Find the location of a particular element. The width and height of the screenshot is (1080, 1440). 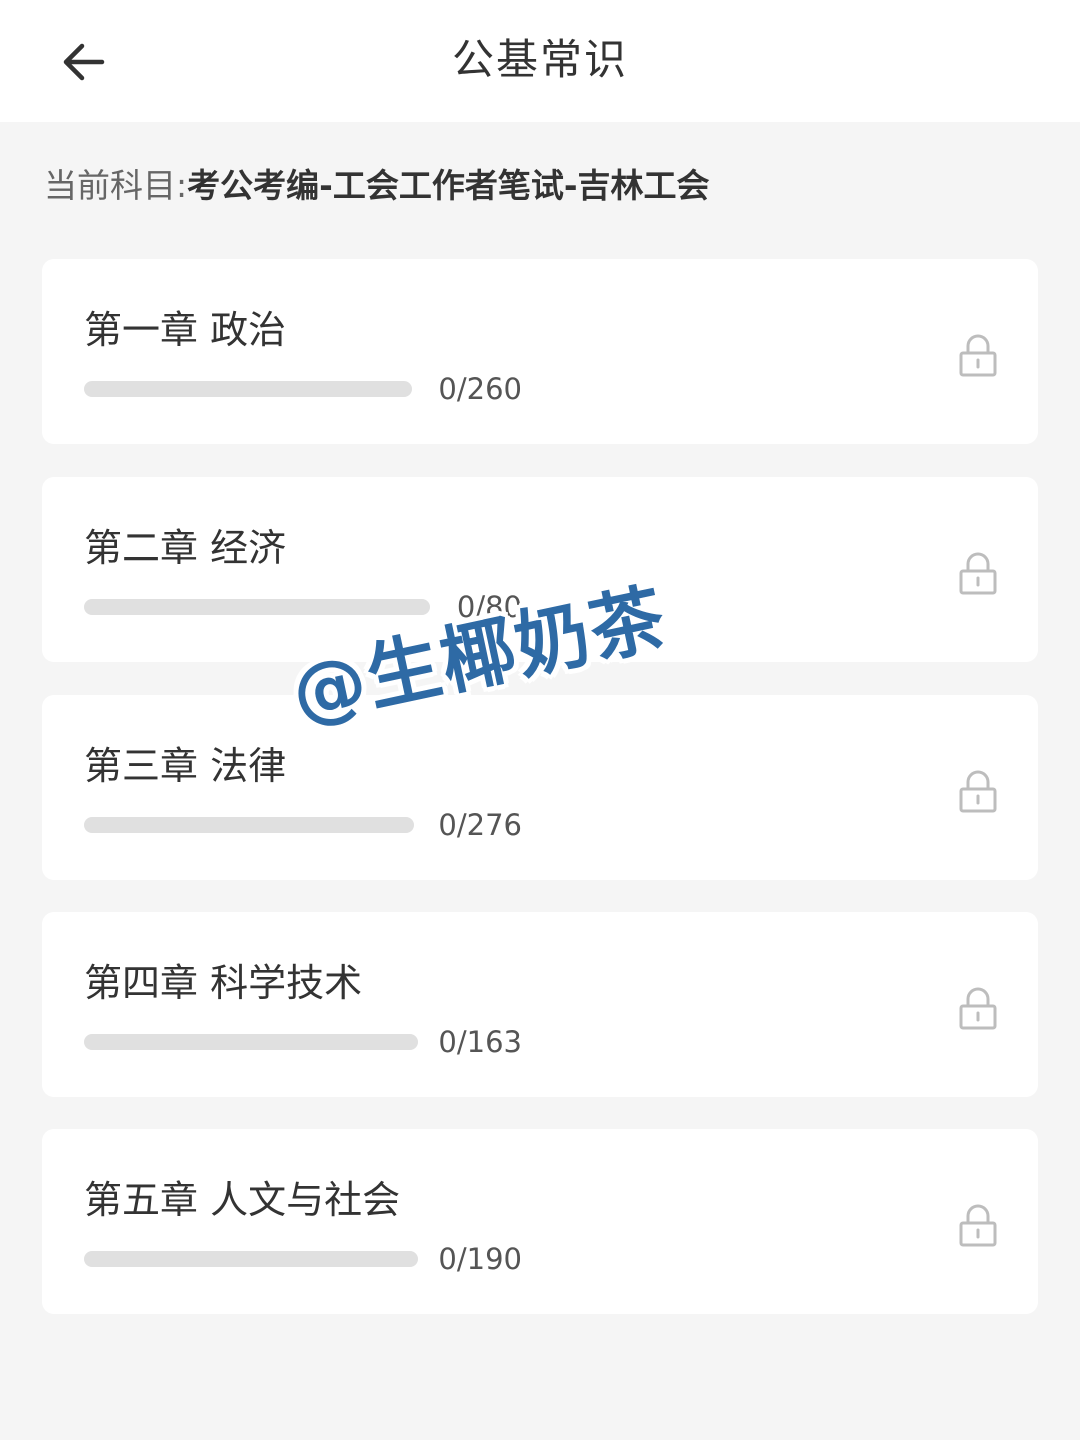

subject-value: 考公考编-工会工作者笔试-吉林工会 is located at coordinates (448, 185).